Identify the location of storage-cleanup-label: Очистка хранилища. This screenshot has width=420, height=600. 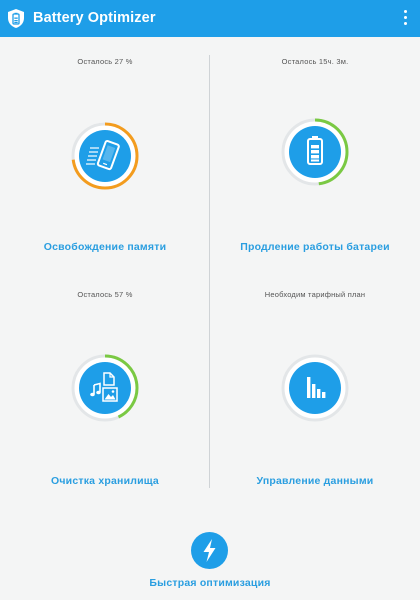
(105, 481).